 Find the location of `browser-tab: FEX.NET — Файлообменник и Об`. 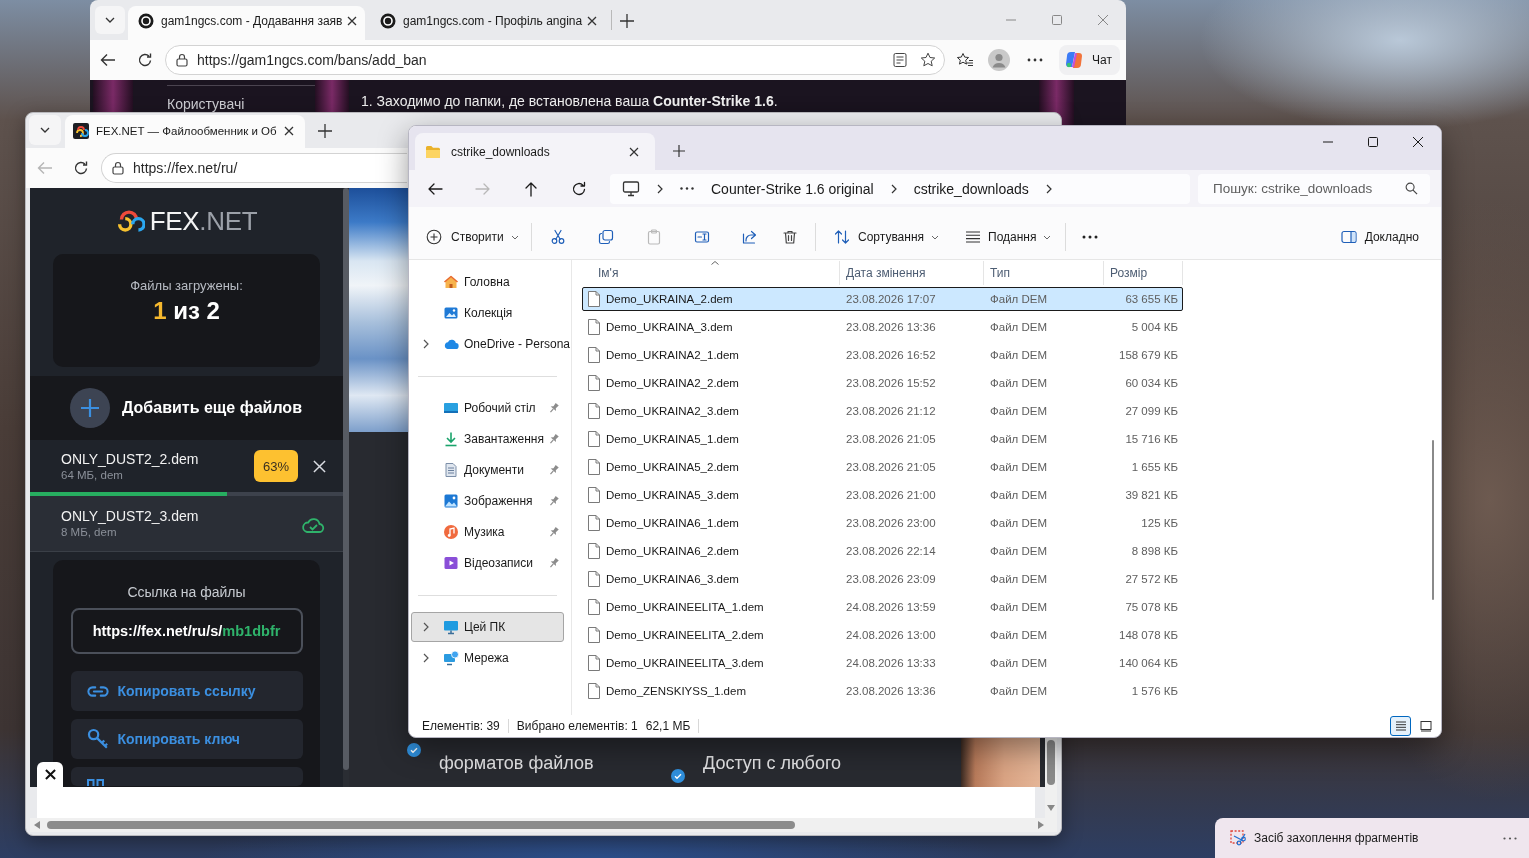

browser-tab: FEX.NET — Файлообменник и Об is located at coordinates (185, 131).